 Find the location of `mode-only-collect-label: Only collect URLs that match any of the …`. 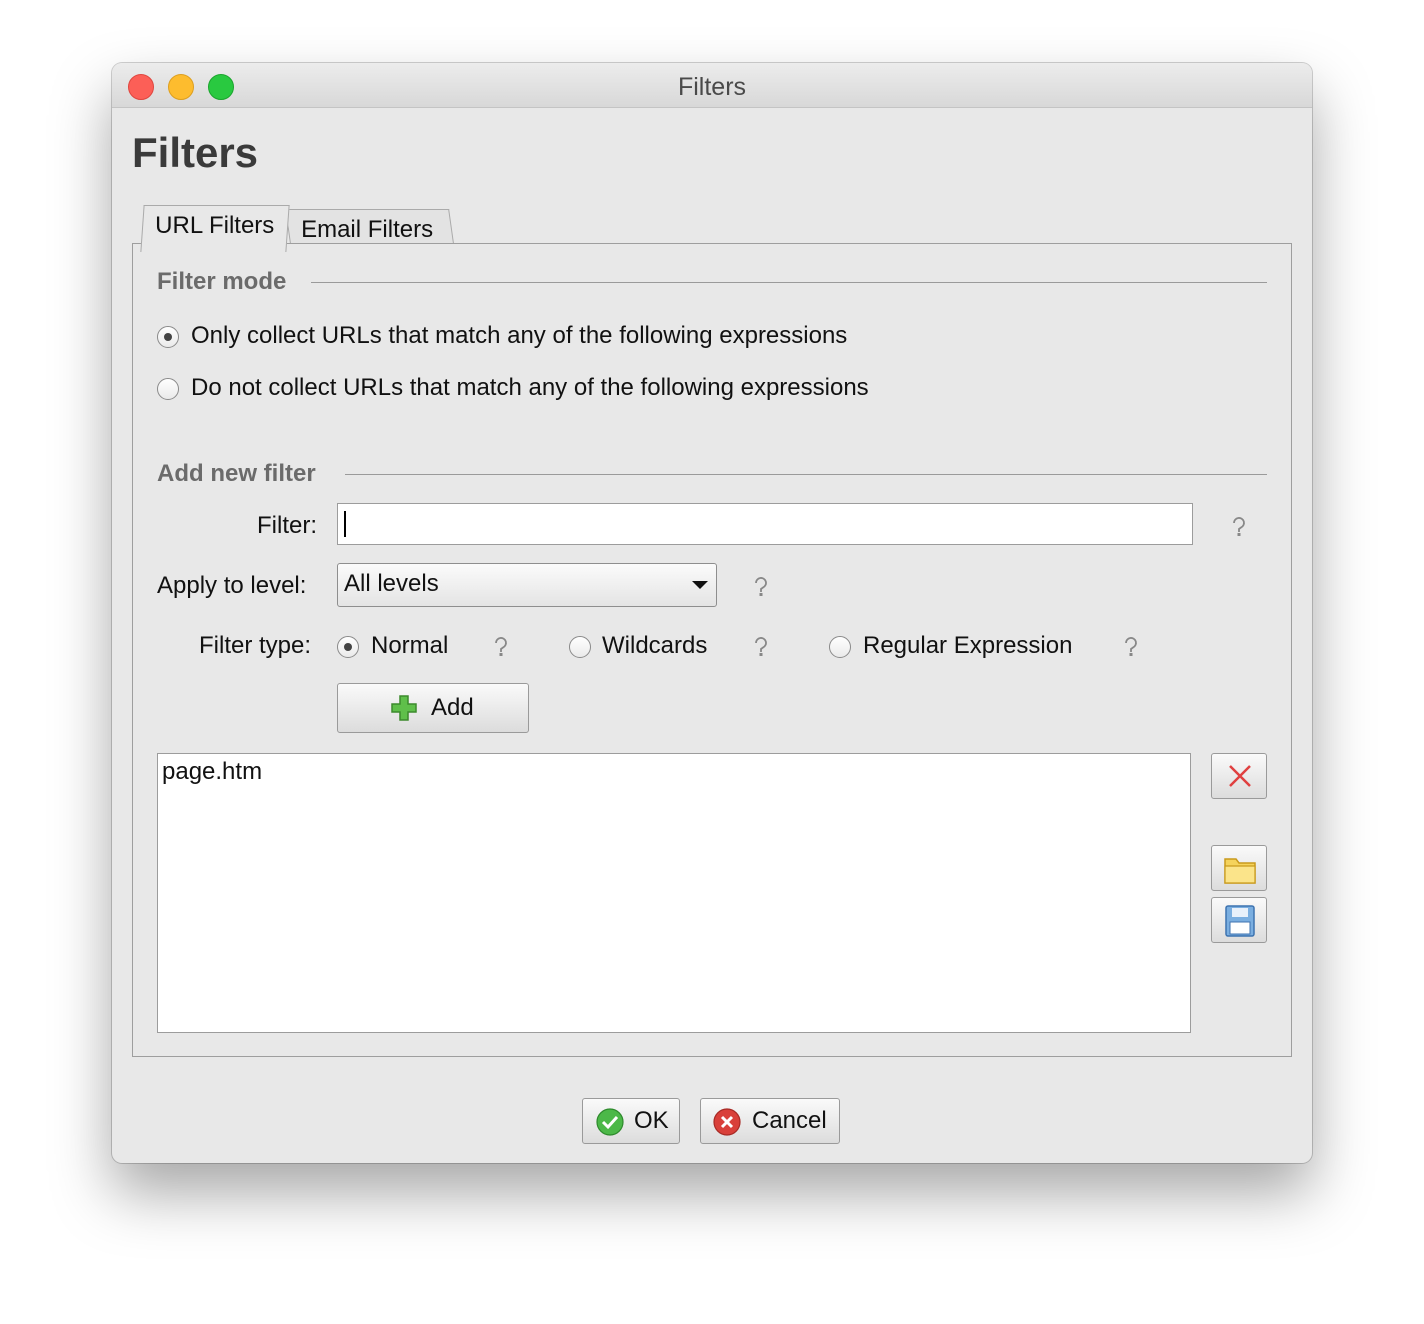

mode-only-collect-label: Only collect URLs that match any of the … is located at coordinates (519, 336).